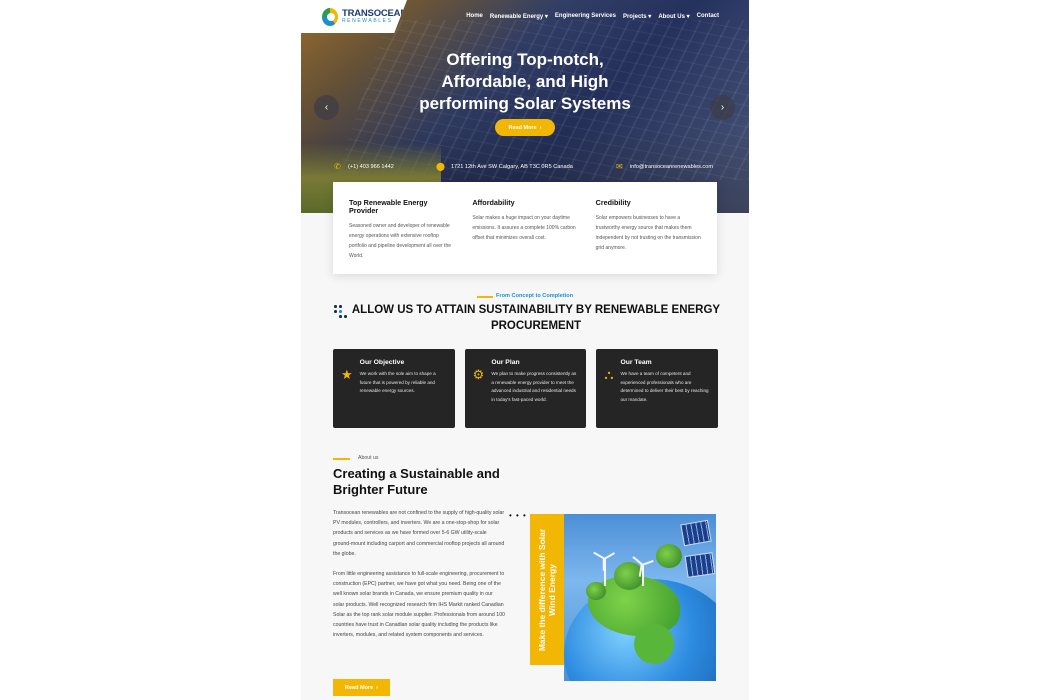 This screenshot has width=1050, height=700. What do you see at coordinates (368, 458) in the screenshot?
I see `about-kicker: About us` at bounding box center [368, 458].